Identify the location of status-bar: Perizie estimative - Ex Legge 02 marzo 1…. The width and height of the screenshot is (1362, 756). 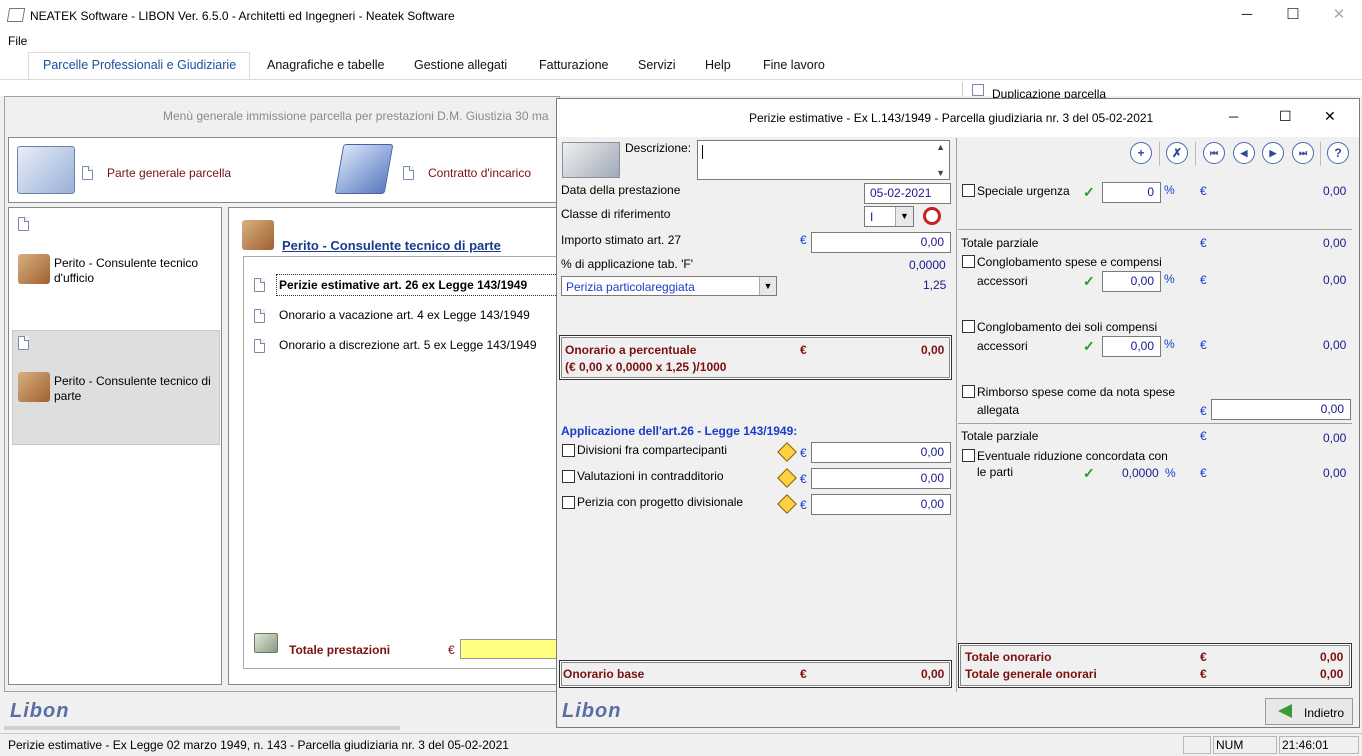
(681, 744).